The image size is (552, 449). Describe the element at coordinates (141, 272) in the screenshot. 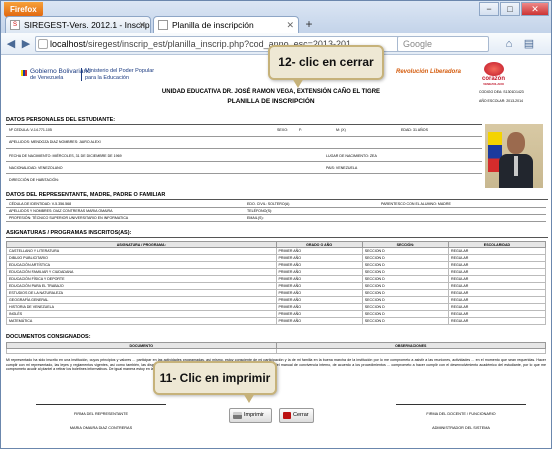

I see `table-cell: EDUCACIÓN FAMILIAR Y CIUDADANA` at that location.